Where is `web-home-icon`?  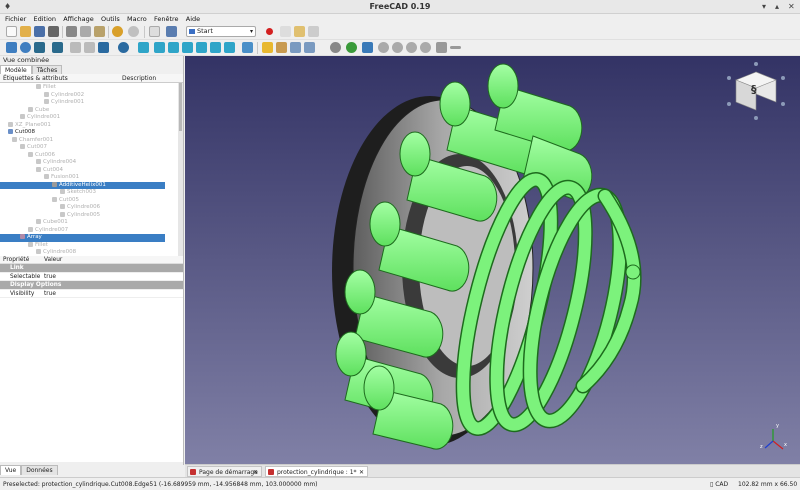
web-home-icon is located at coordinates (351, 47).